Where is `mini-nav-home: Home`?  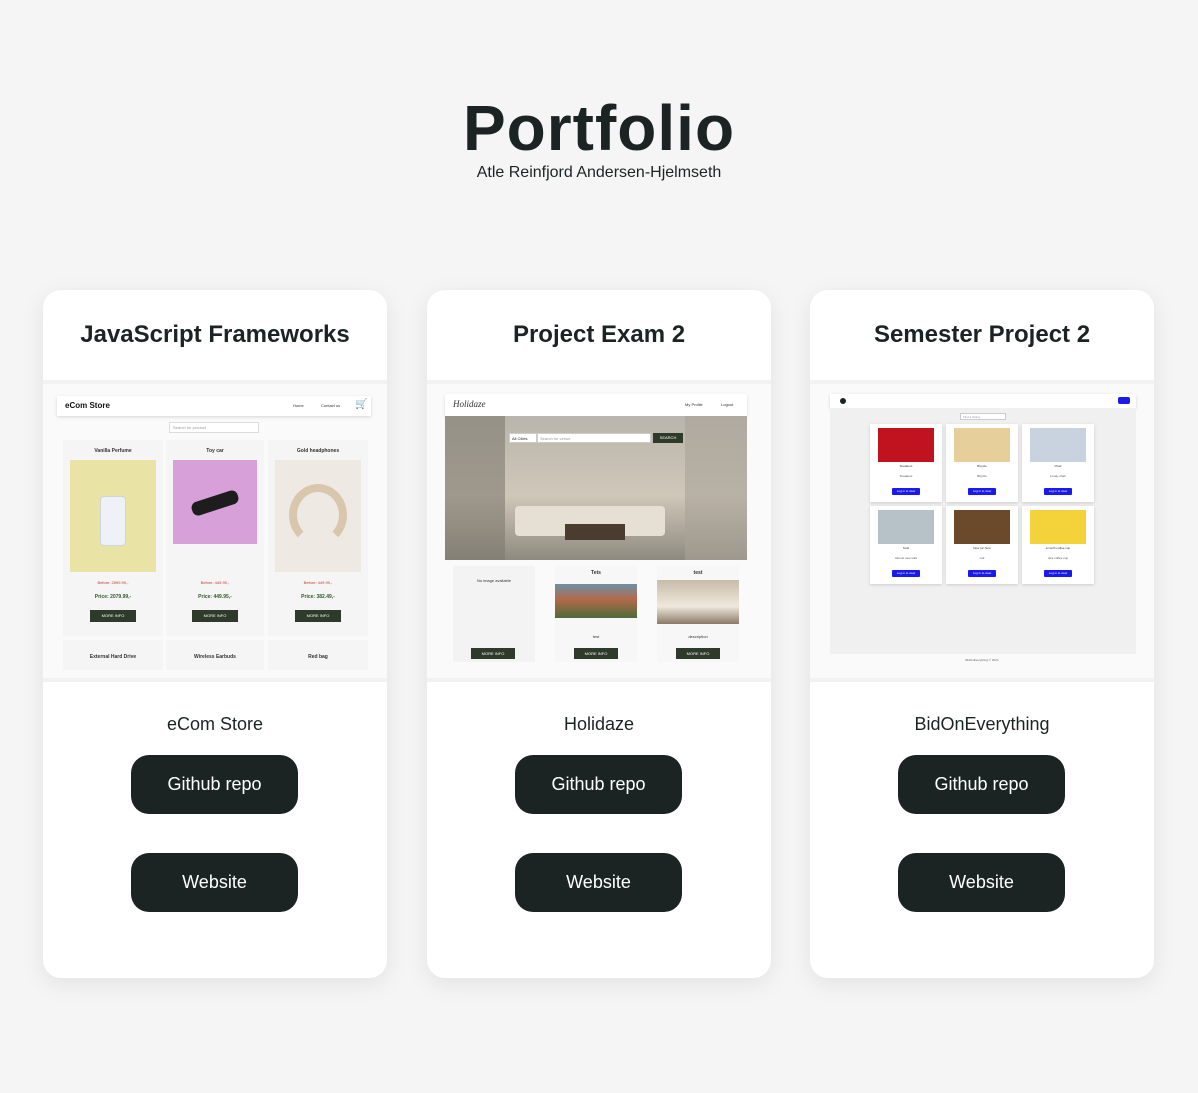 mini-nav-home: Home is located at coordinates (298, 405).